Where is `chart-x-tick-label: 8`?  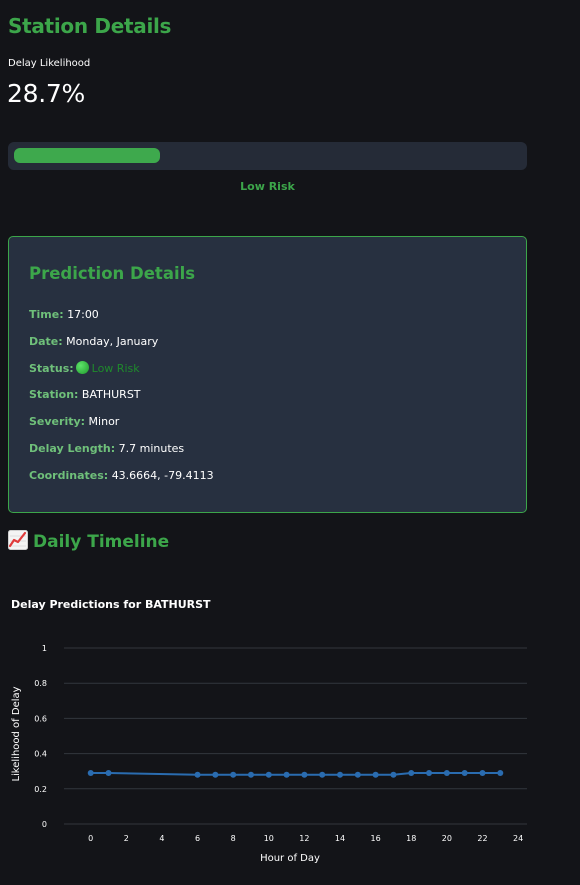
chart-x-tick-label: 8 is located at coordinates (233, 838).